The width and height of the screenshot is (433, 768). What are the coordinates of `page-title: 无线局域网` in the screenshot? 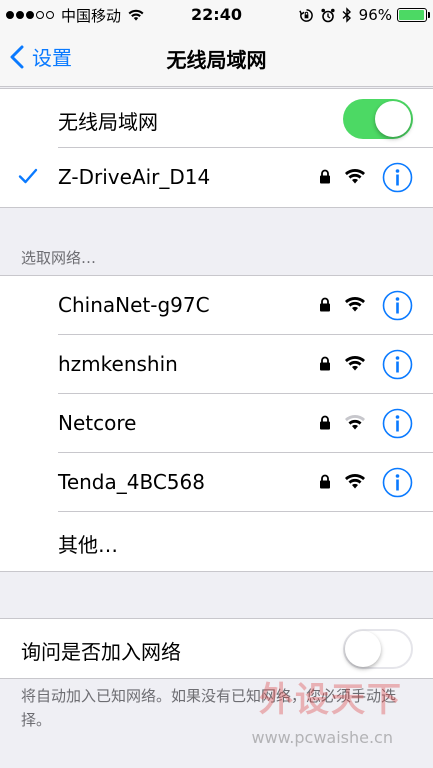 It's located at (216, 60).